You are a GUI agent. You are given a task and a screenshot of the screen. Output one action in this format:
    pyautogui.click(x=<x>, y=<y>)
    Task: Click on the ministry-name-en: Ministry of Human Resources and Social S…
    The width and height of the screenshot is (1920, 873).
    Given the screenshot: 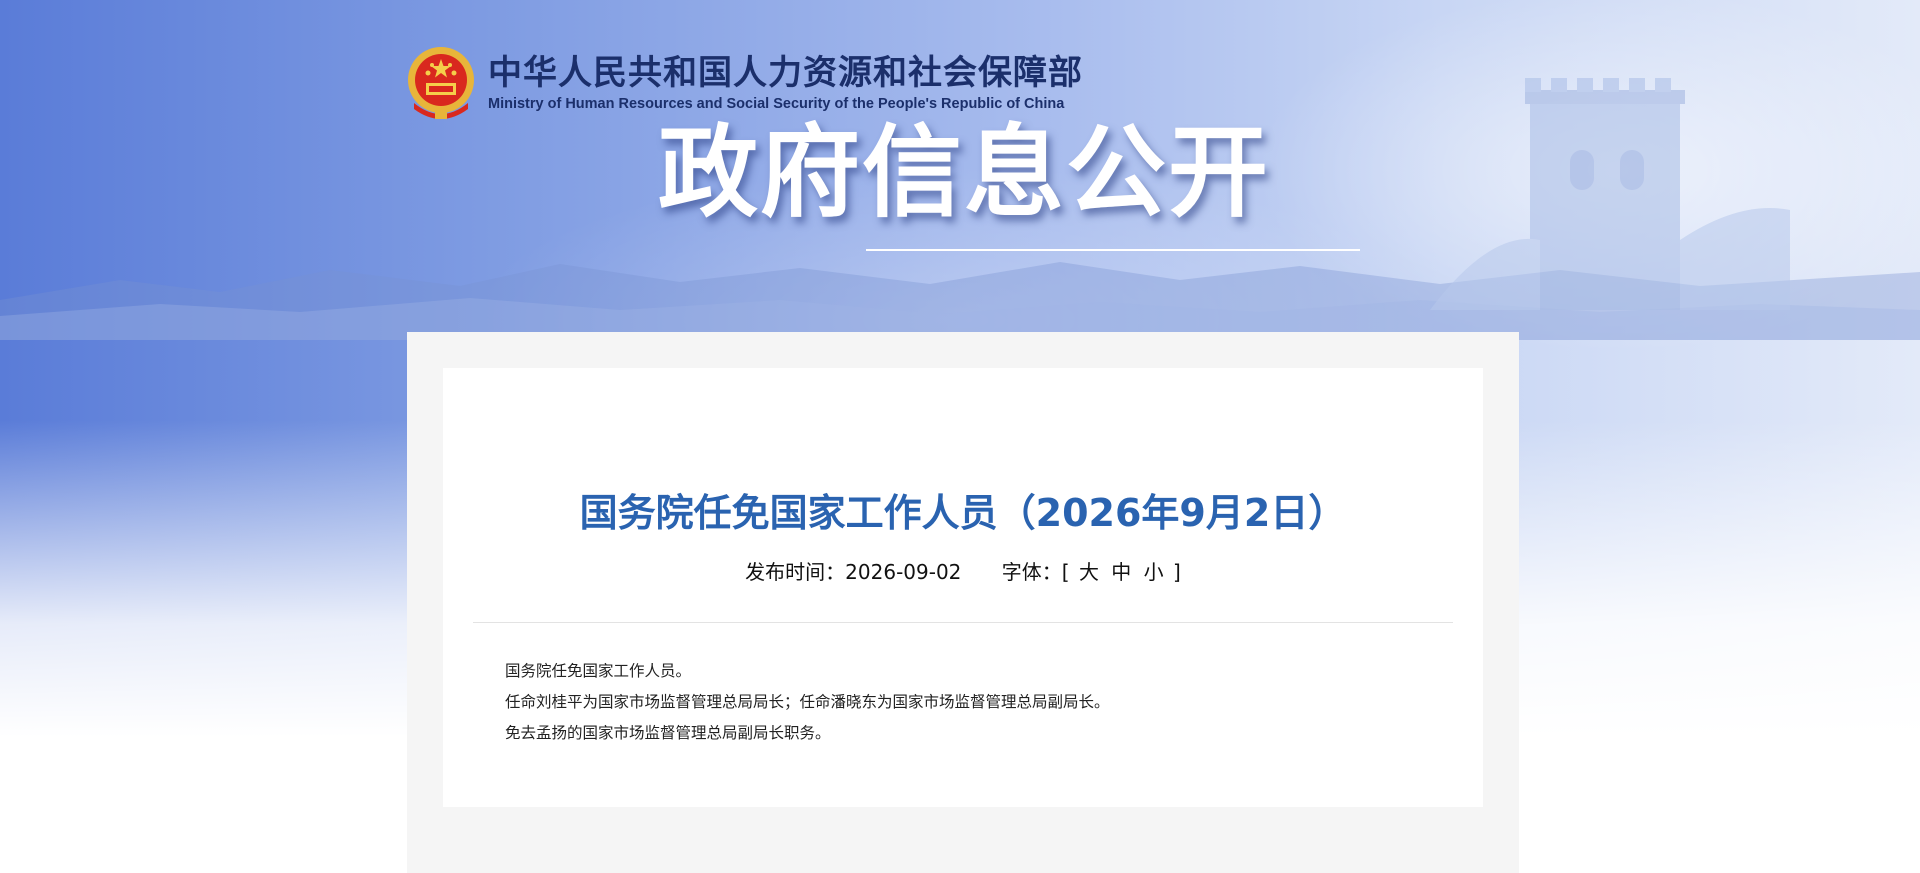 What is the action you would take?
    pyautogui.click(x=776, y=104)
    